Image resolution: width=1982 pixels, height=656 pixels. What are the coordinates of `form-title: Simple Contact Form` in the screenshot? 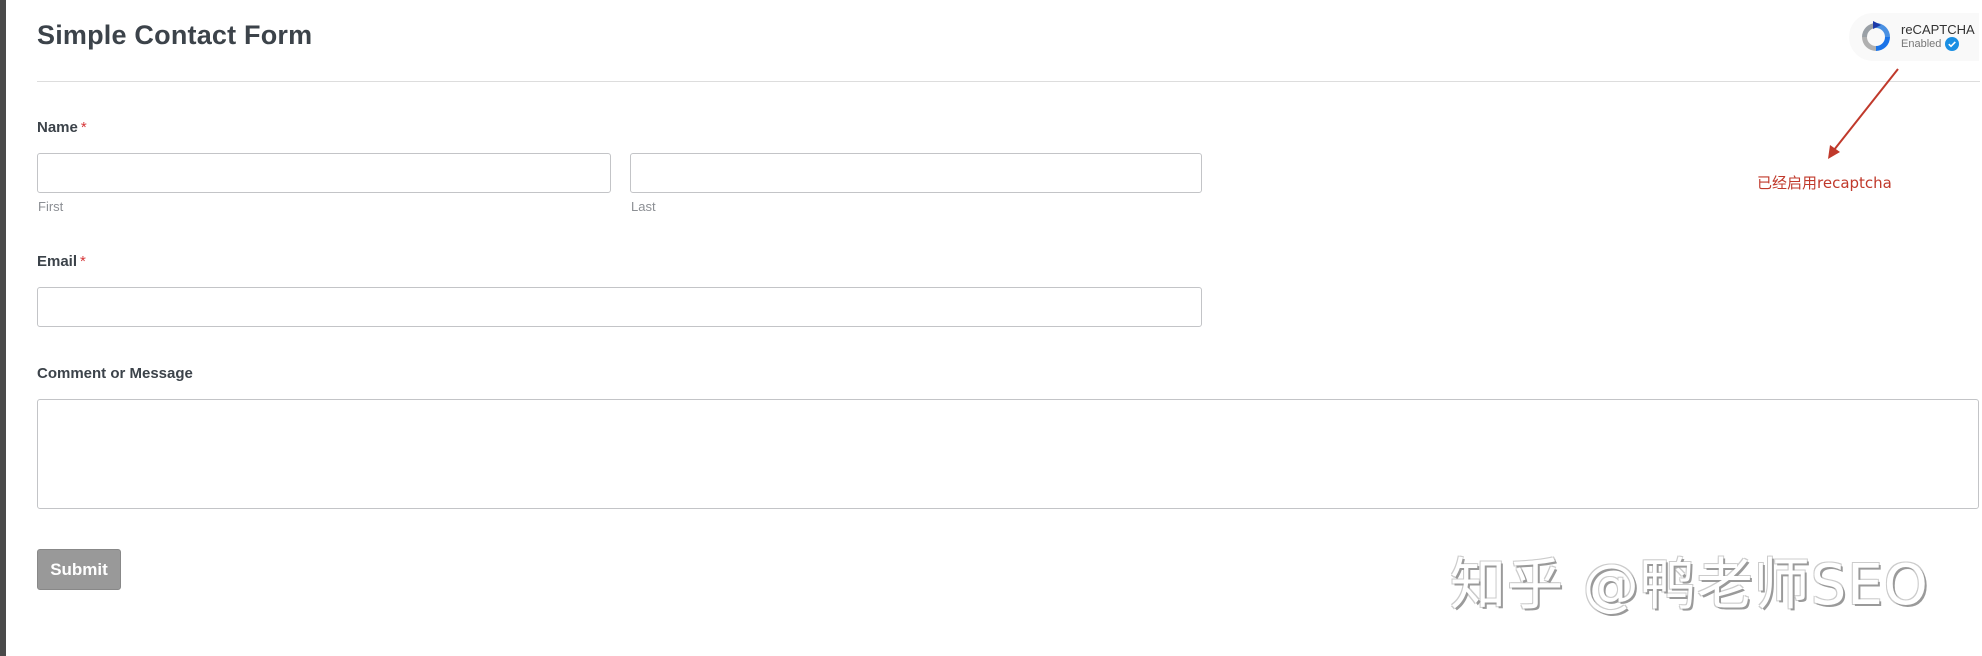 It's located at (175, 35).